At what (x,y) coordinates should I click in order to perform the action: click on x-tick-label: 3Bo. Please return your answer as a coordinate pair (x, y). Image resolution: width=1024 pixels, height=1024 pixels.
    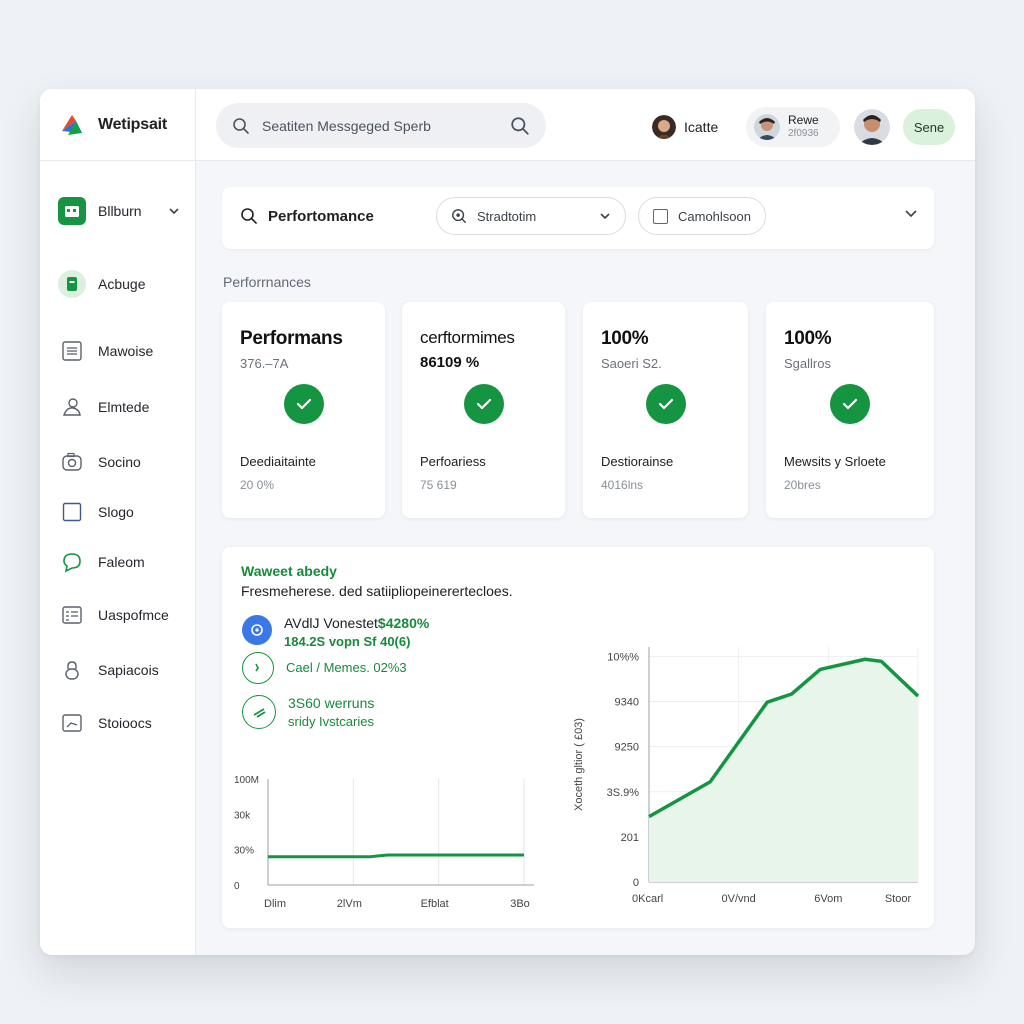
    Looking at the image, I should click on (520, 904).